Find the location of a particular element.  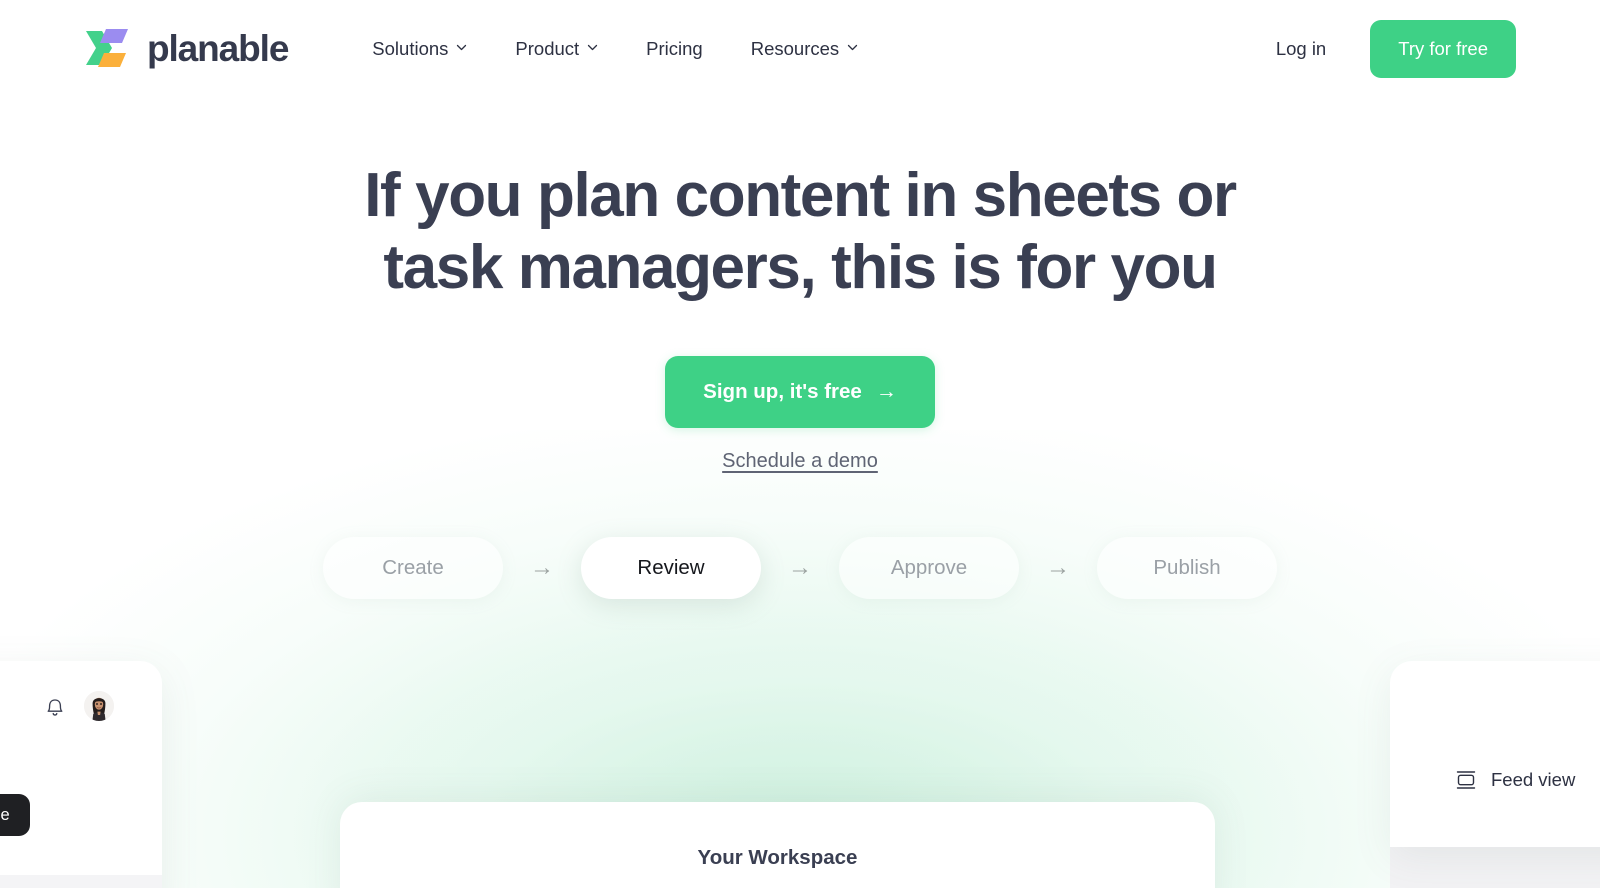

app-mock-left-panel-footer is located at coordinates (81, 881).